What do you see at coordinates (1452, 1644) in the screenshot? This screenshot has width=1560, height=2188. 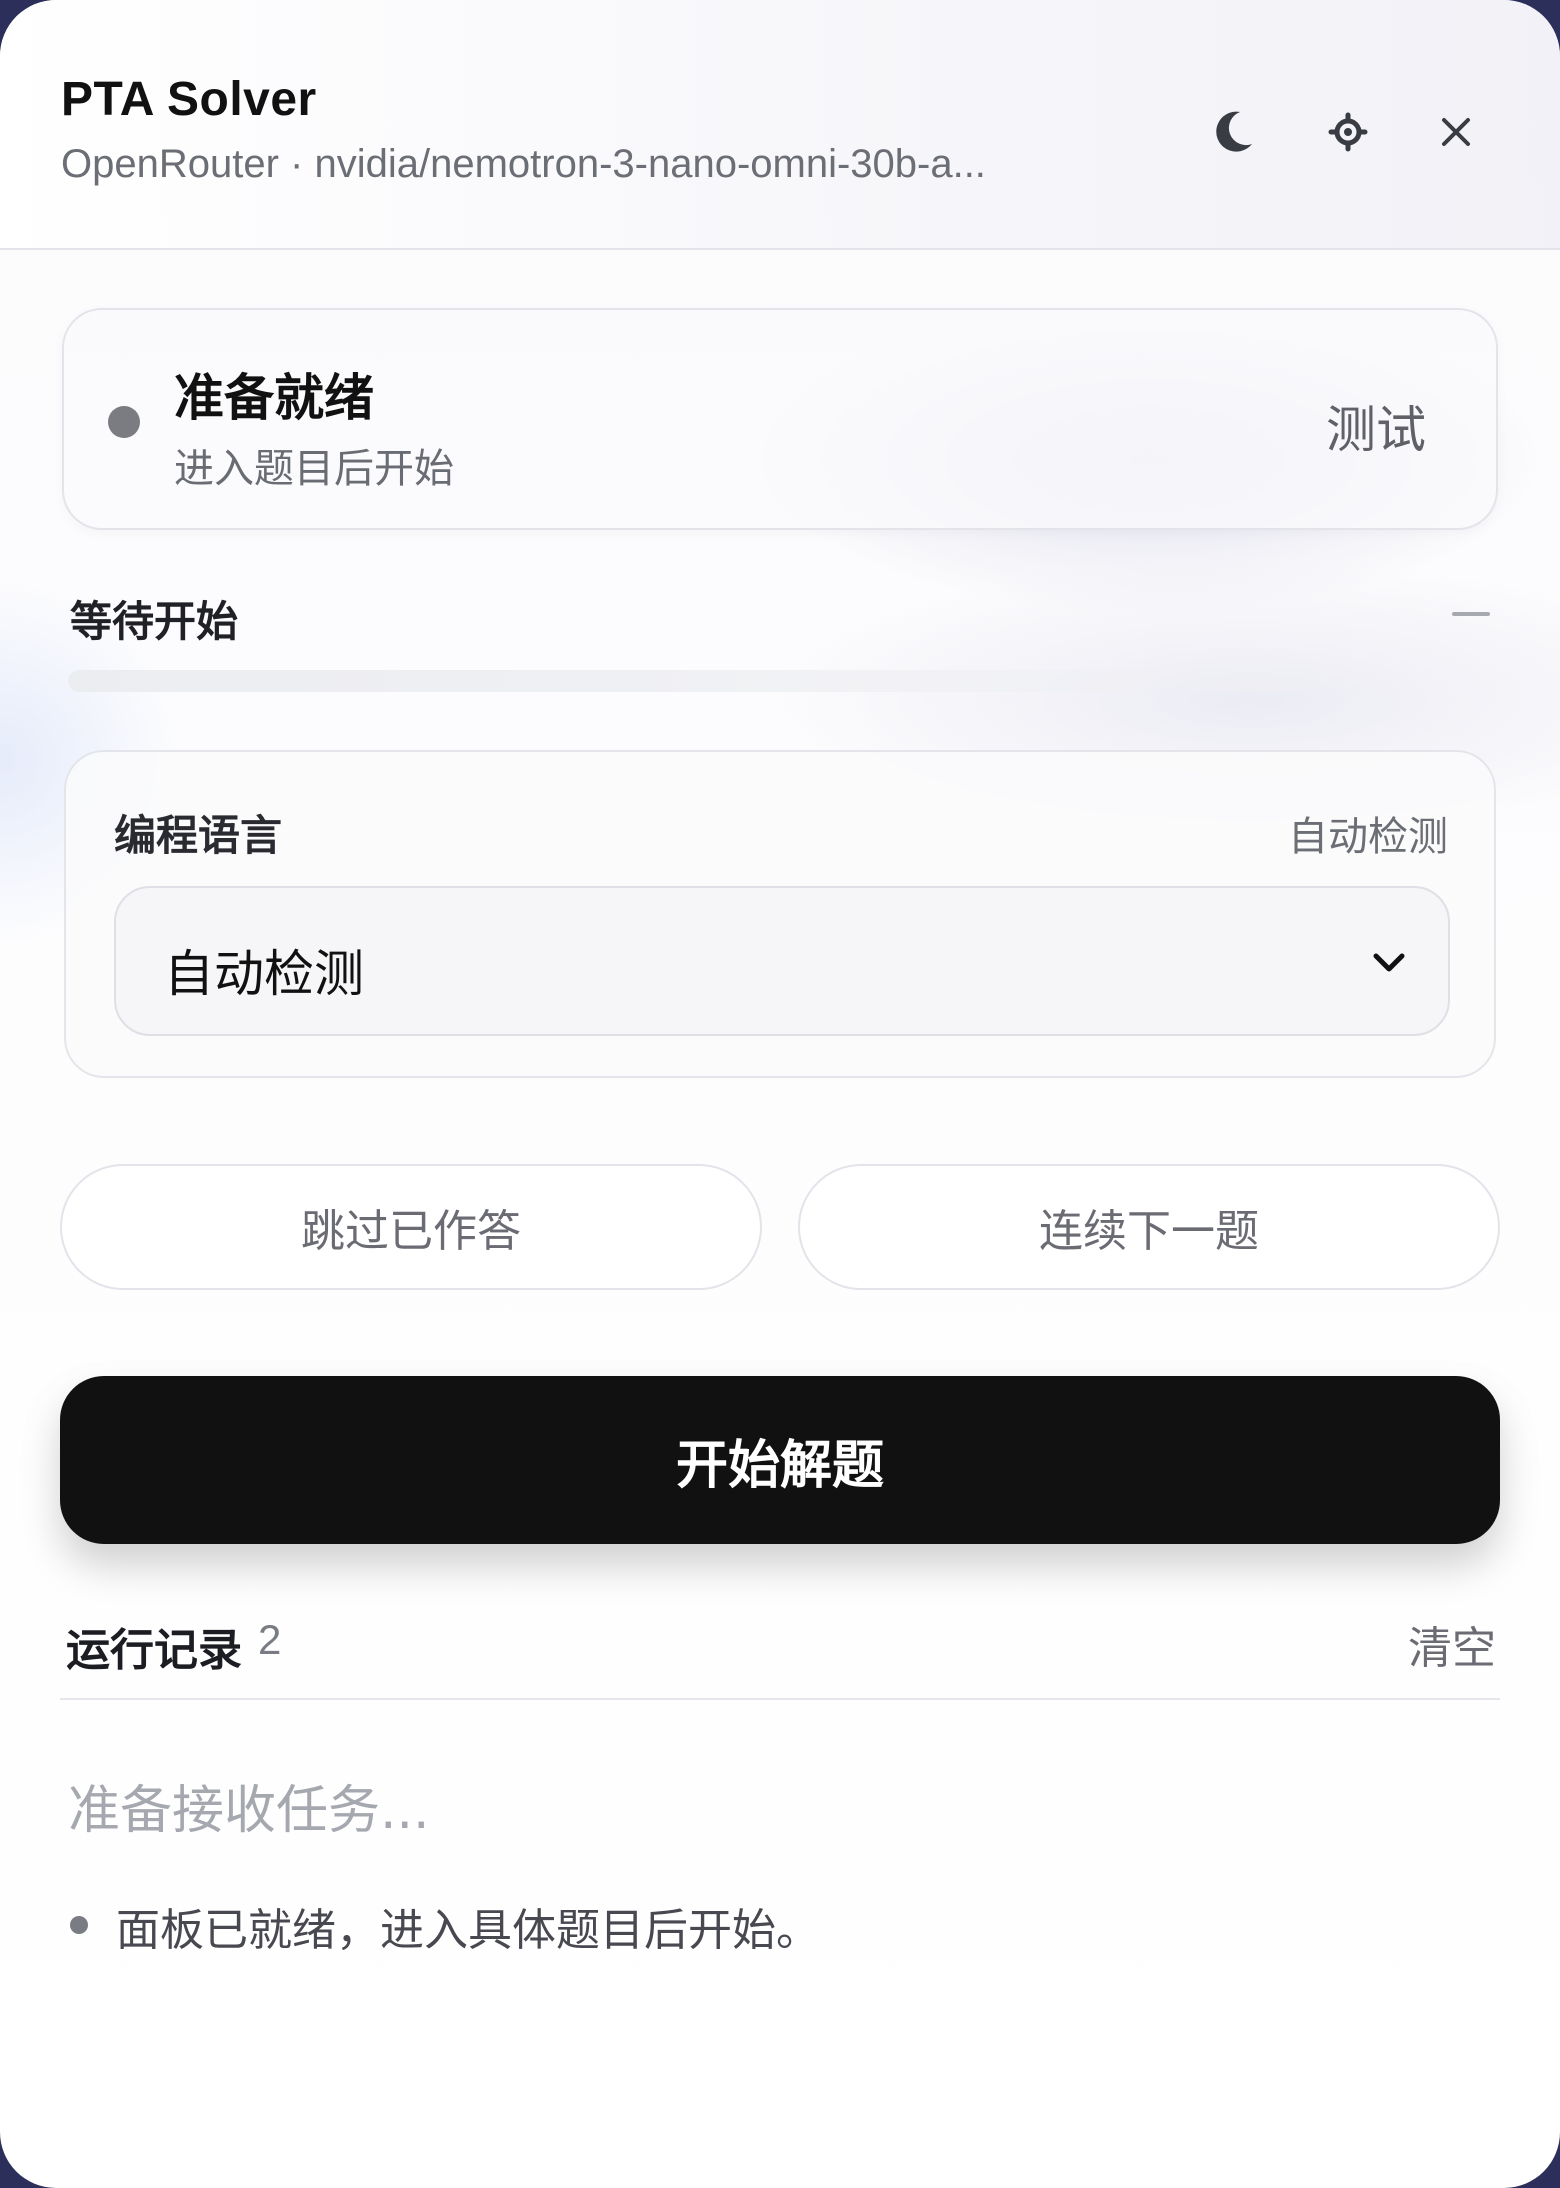 I see `clear-log-button: 清空` at bounding box center [1452, 1644].